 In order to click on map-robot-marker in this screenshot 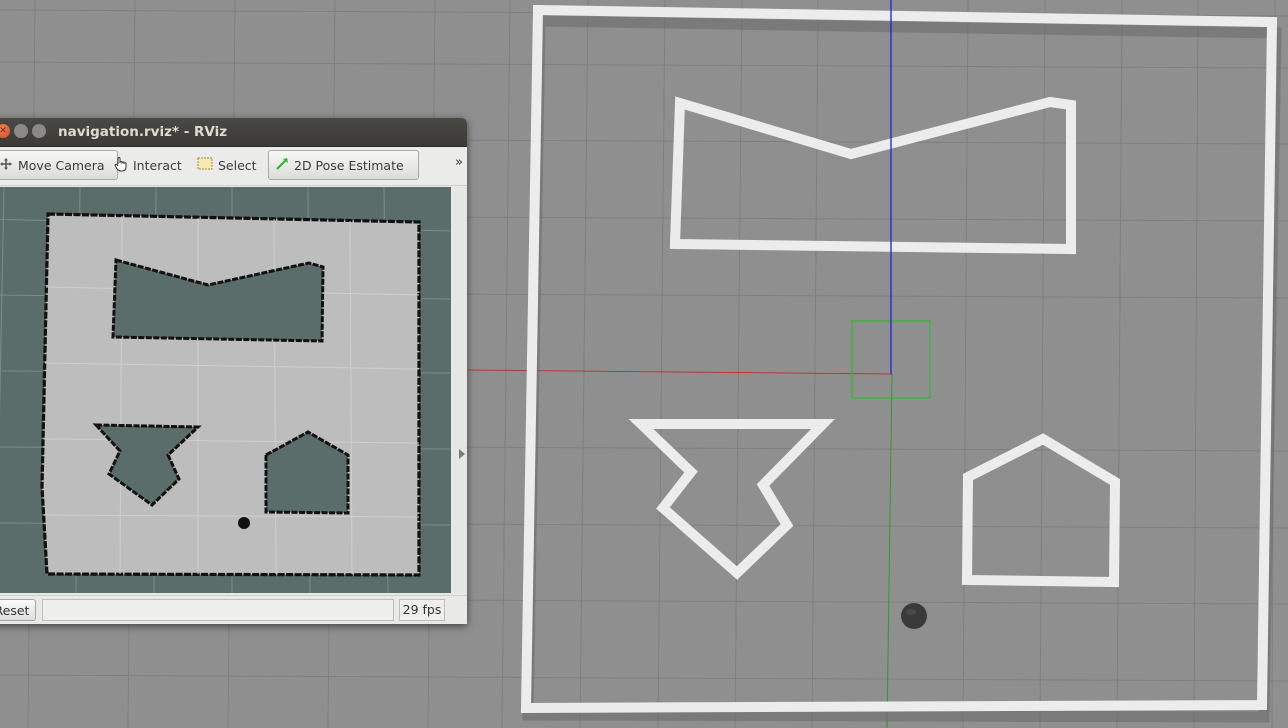, I will do `click(244, 523)`.